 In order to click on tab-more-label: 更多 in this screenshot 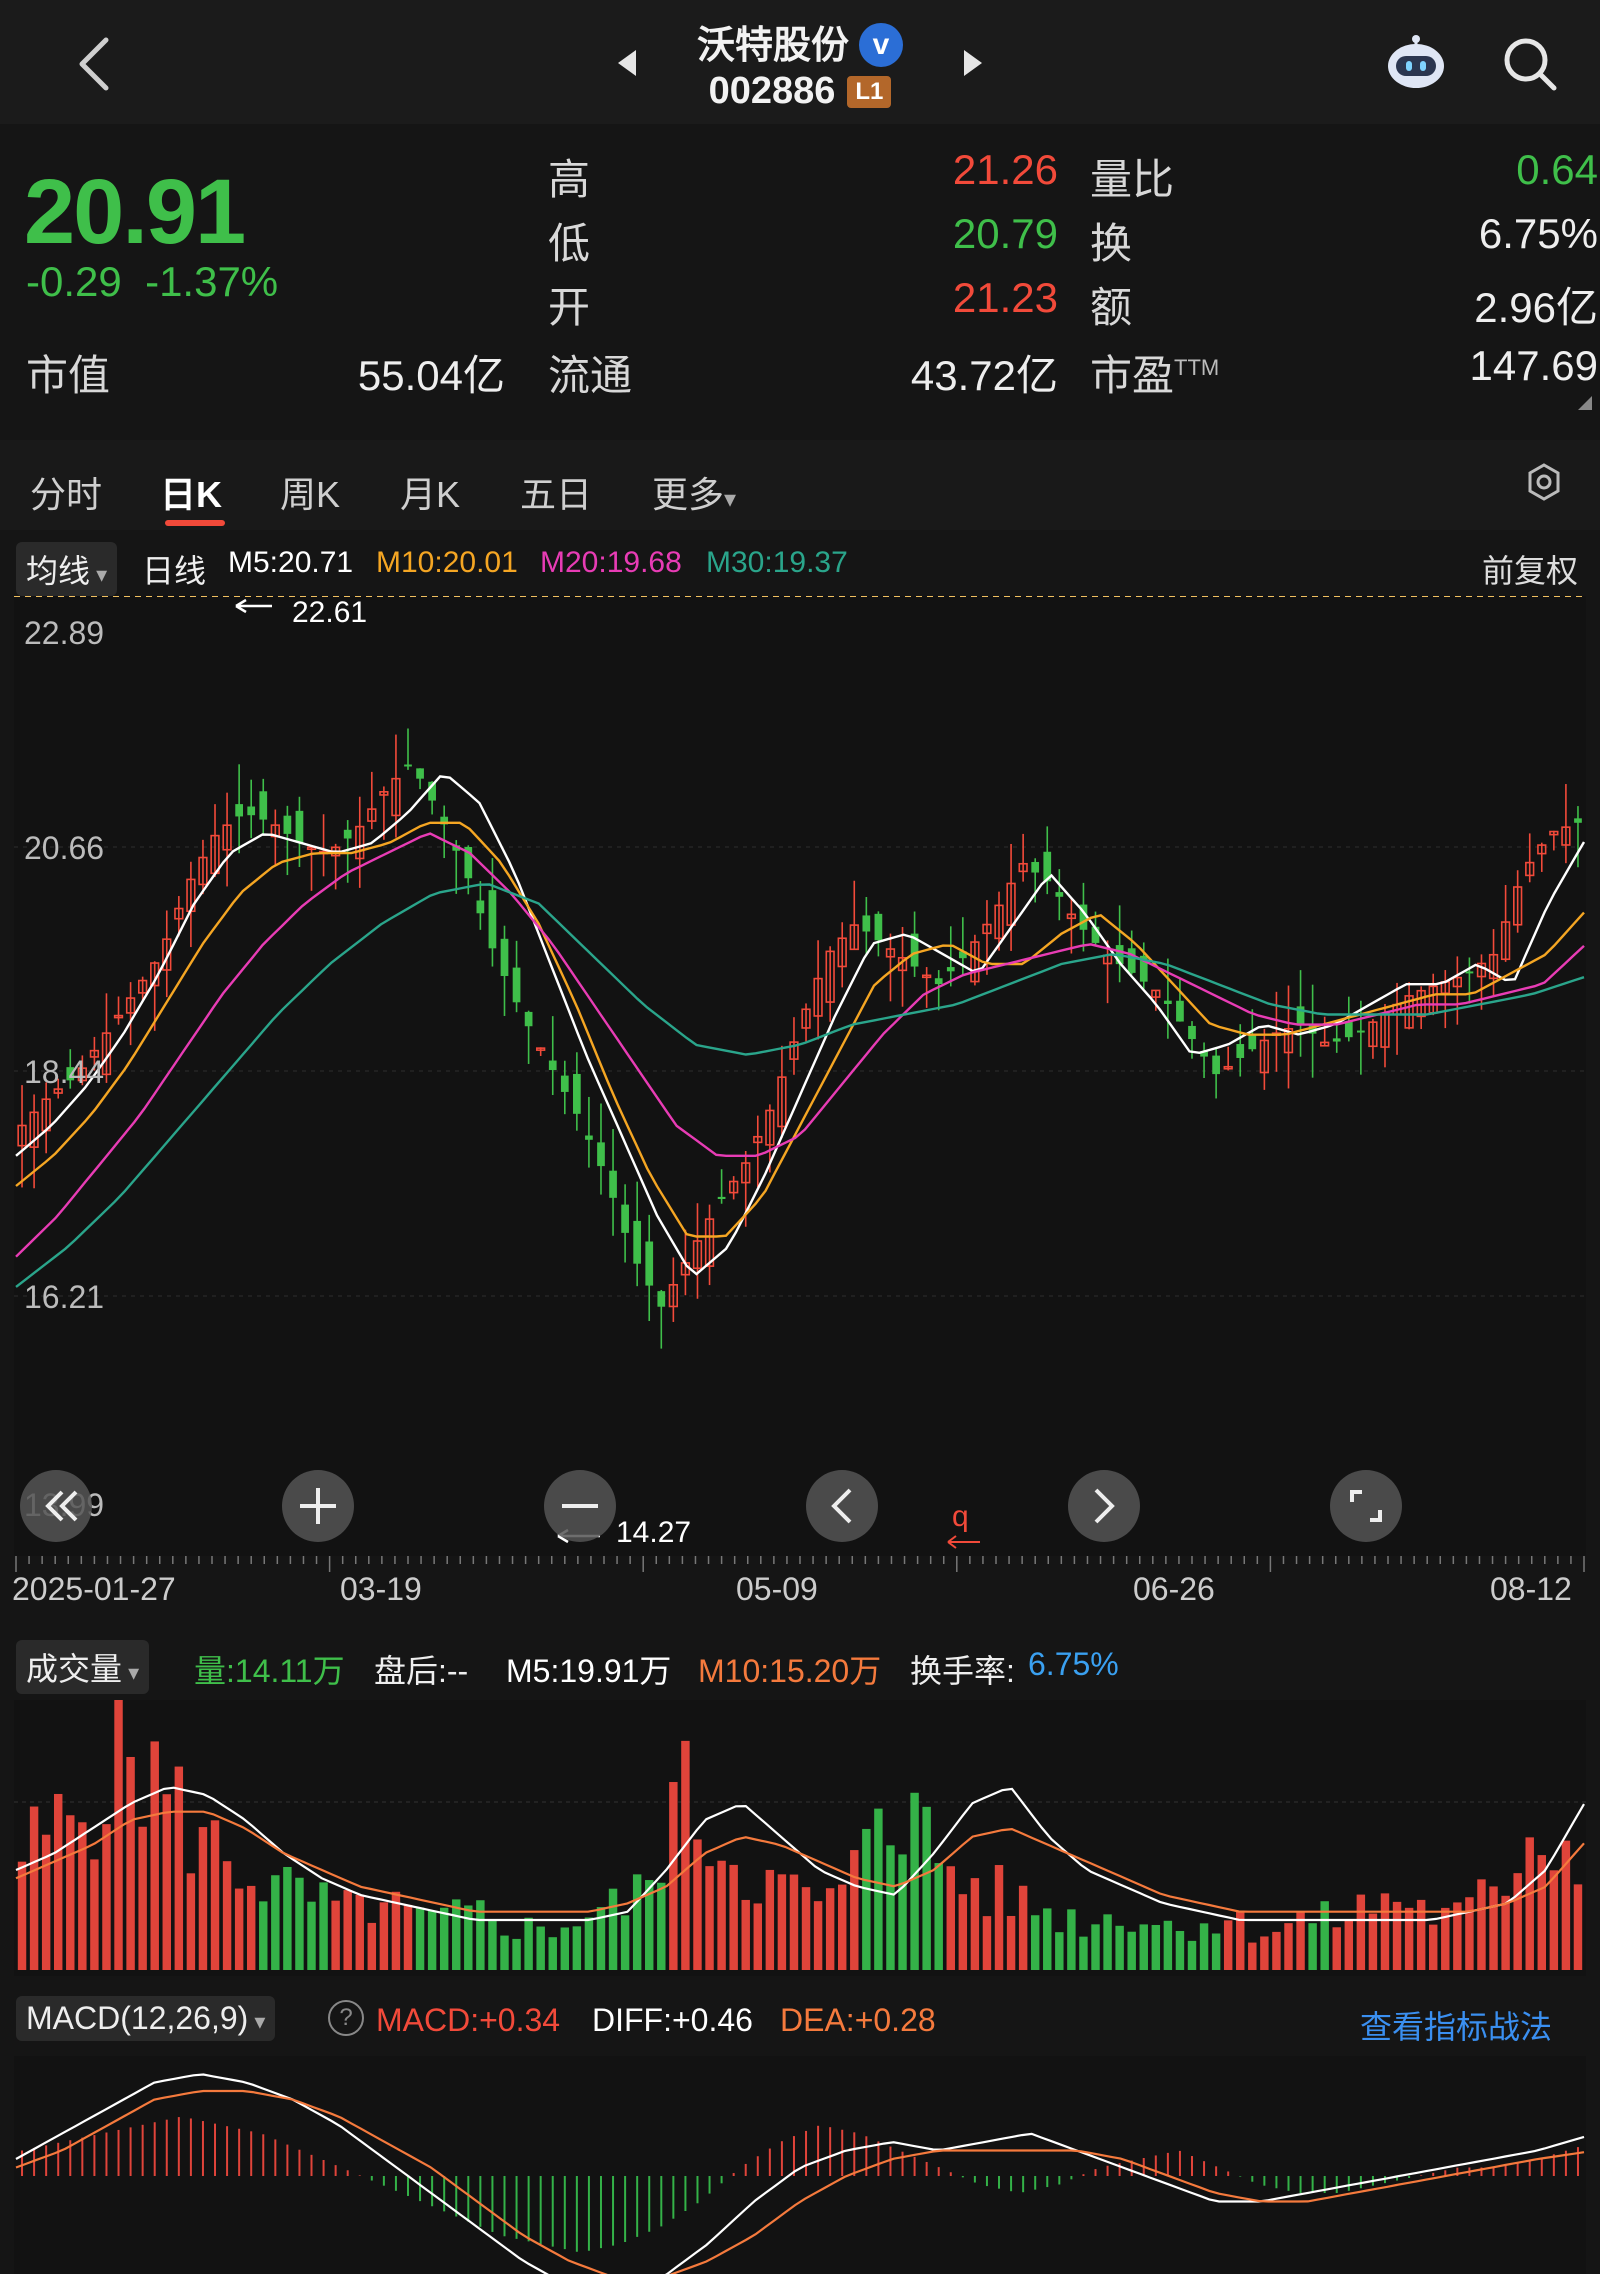, I will do `click(688, 494)`.